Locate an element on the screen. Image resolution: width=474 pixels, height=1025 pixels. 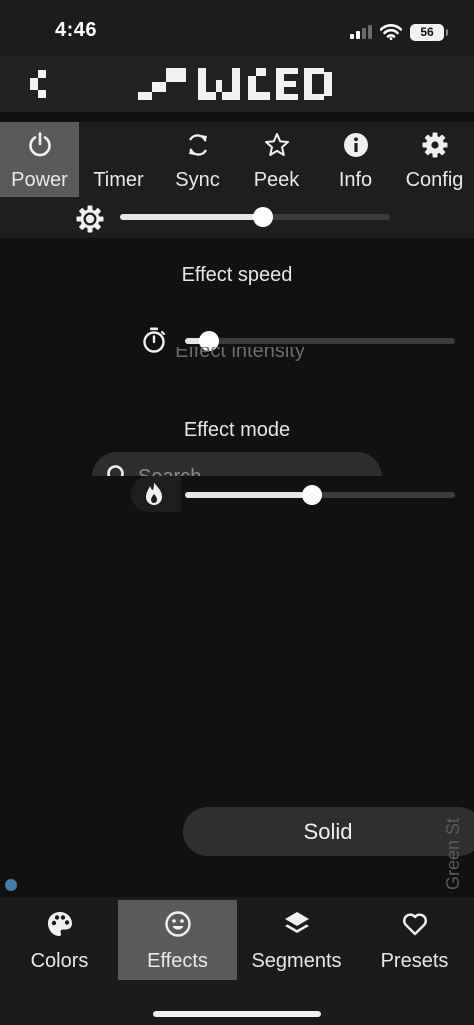
side-label-text: Green St is located at coordinates (453, 853).